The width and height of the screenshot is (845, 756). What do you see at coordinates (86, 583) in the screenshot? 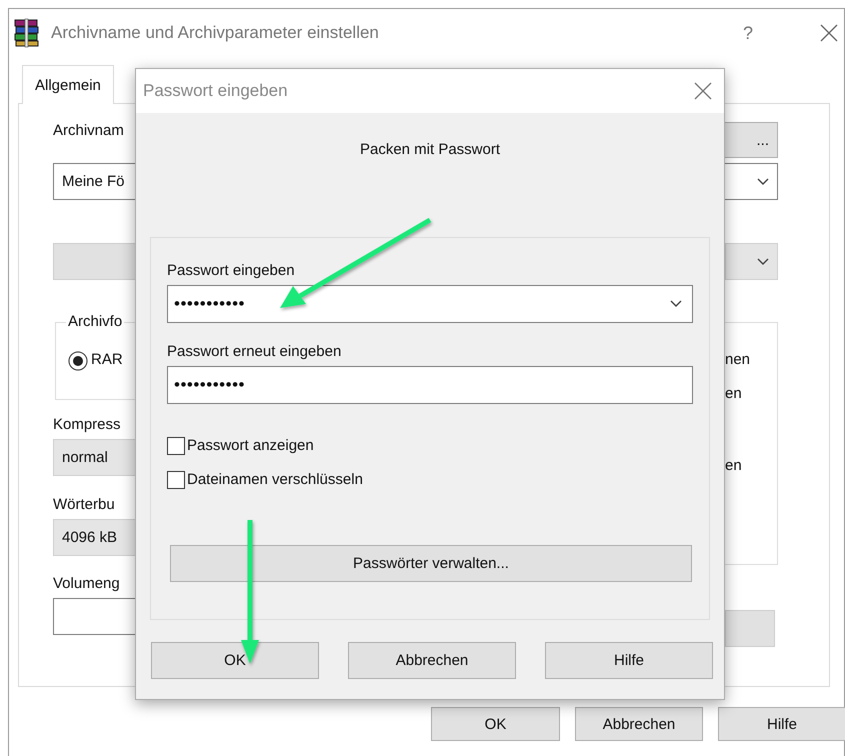
I see `field-label: Volumeng` at bounding box center [86, 583].